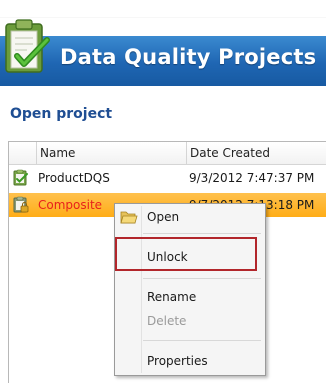 The height and width of the screenshot is (383, 326). What do you see at coordinates (186, 254) in the screenshot?
I see `unlock-highlight-box` at bounding box center [186, 254].